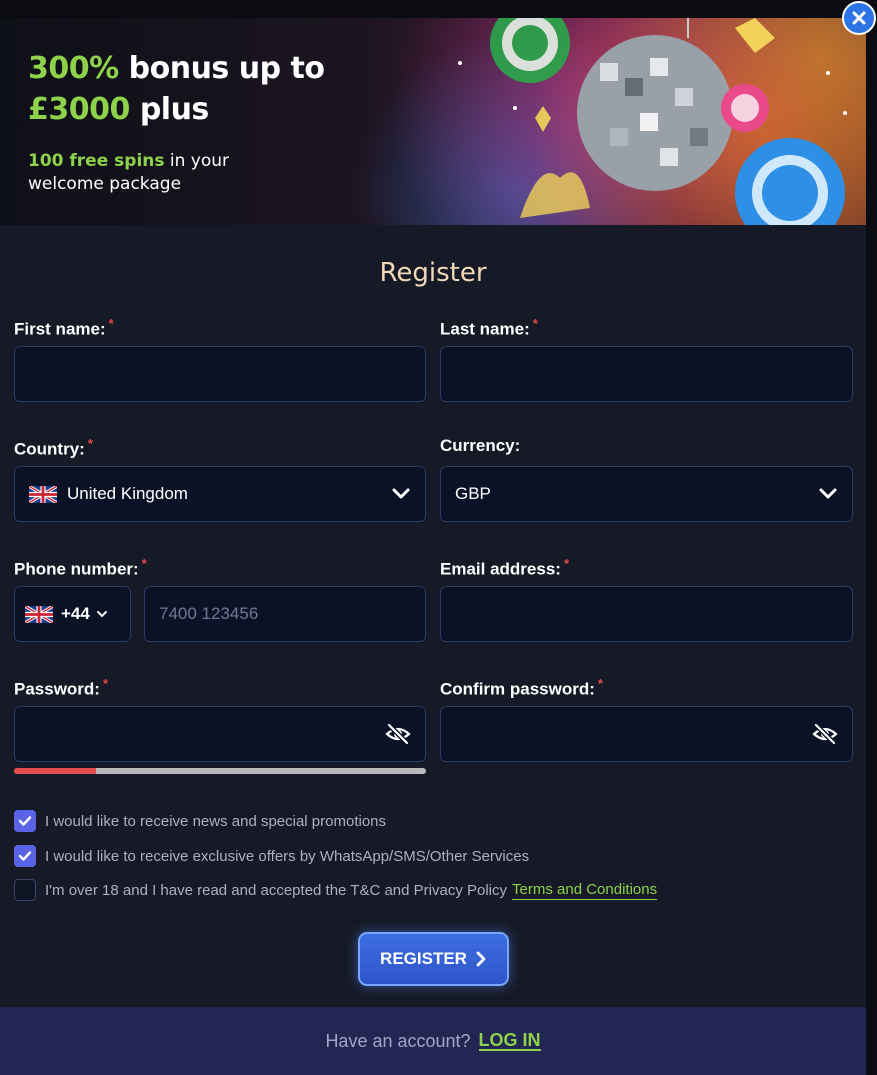  Describe the element at coordinates (221, 68) in the screenshot. I see `bonus-text: bonus up to` at that location.